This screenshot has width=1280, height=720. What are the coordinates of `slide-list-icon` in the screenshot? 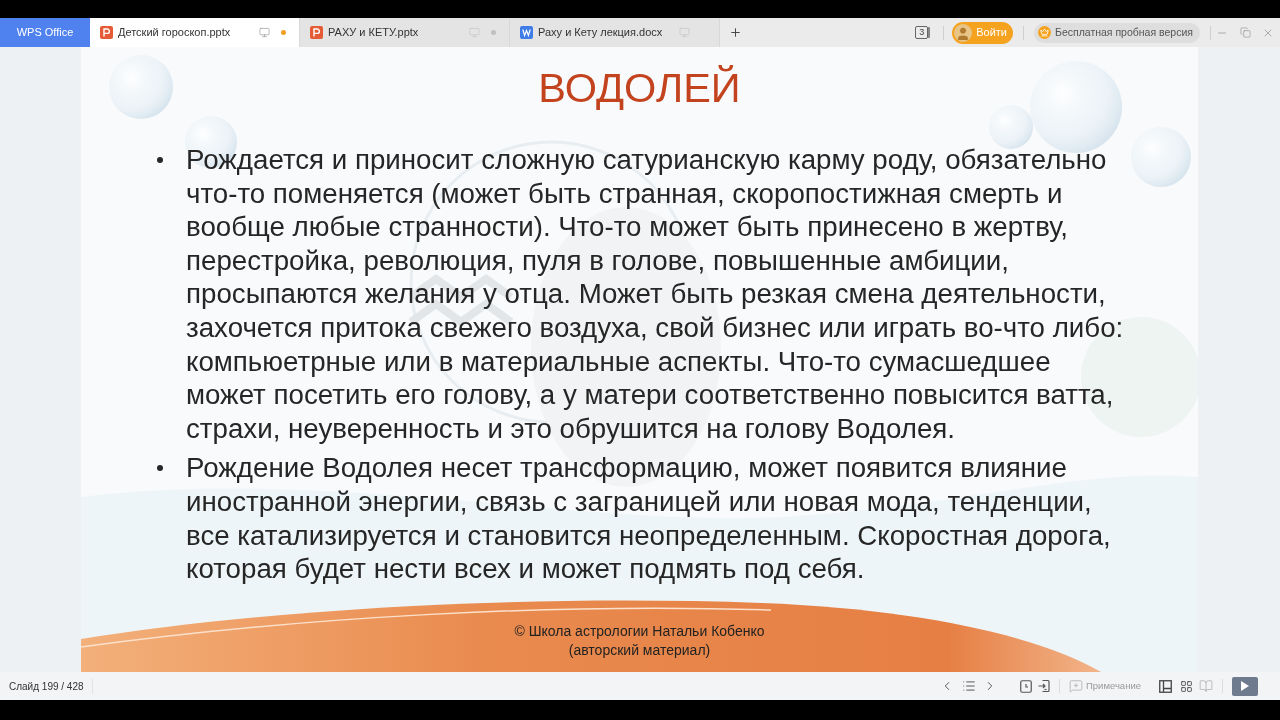 It's located at (969, 686).